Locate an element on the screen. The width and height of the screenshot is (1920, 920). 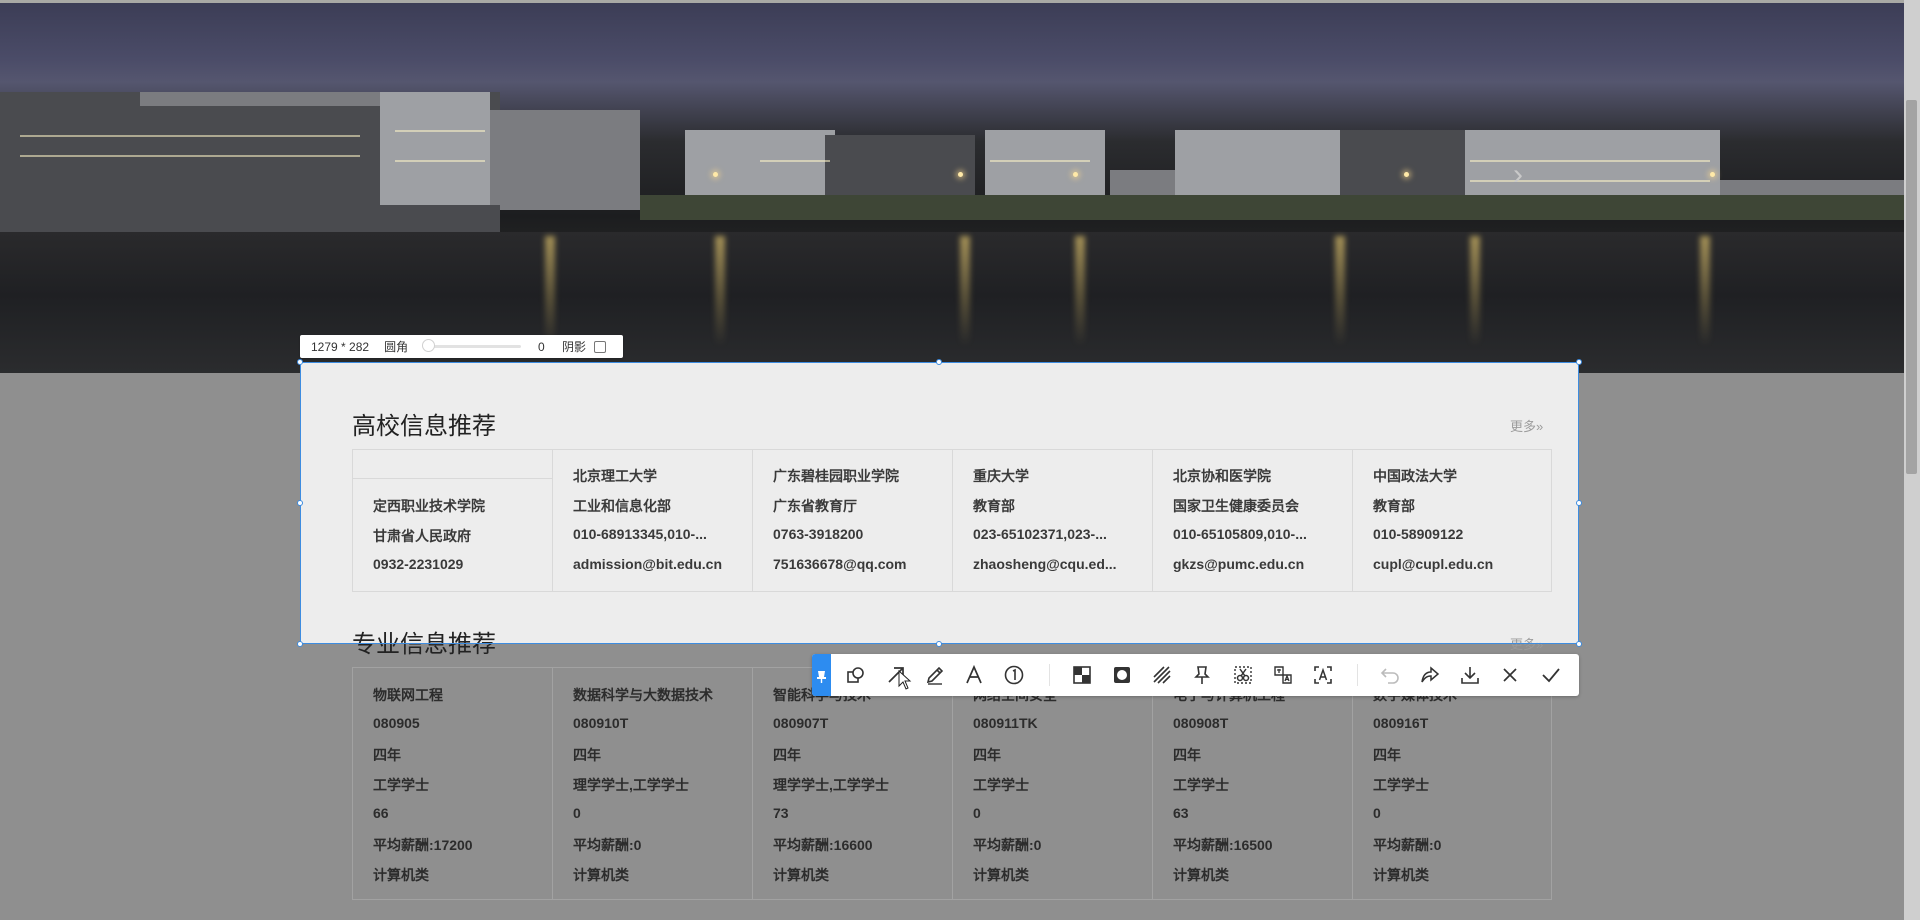
arrow-tool-icon is located at coordinates (896, 675).